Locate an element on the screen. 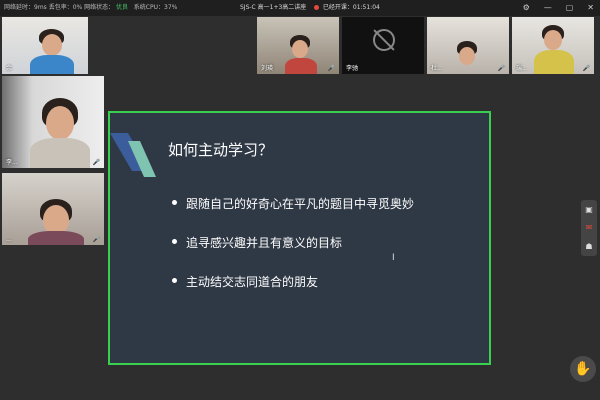  slide-bullet: 主动结交志同道合的朋友 is located at coordinates (293, 281).